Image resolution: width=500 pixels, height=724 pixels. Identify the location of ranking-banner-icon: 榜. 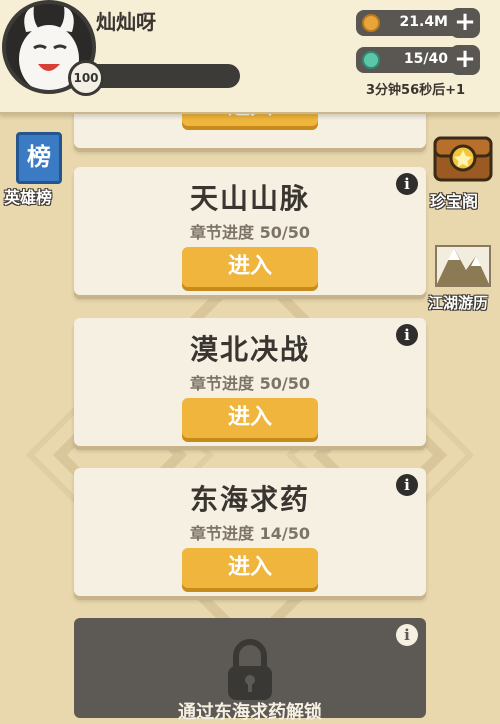
(39, 158).